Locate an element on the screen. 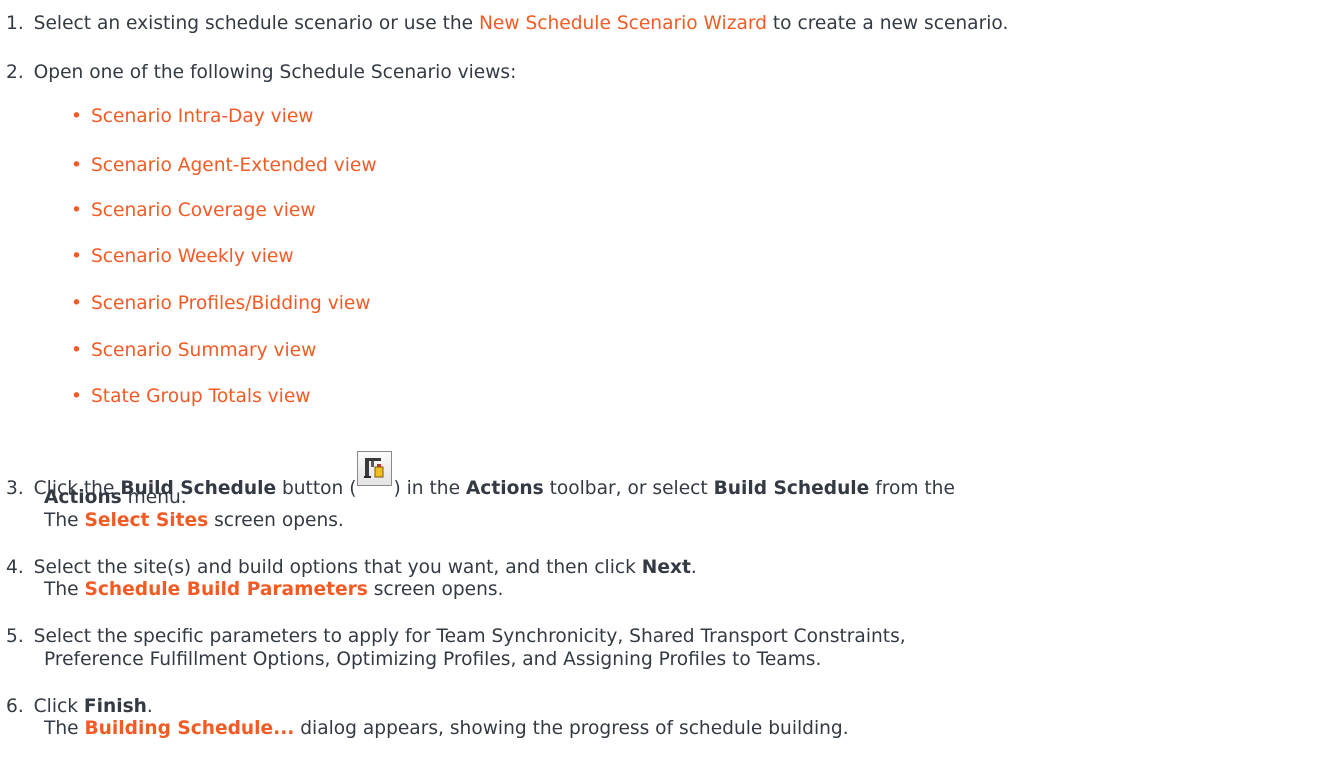  step-text: button ( is located at coordinates (316, 488).